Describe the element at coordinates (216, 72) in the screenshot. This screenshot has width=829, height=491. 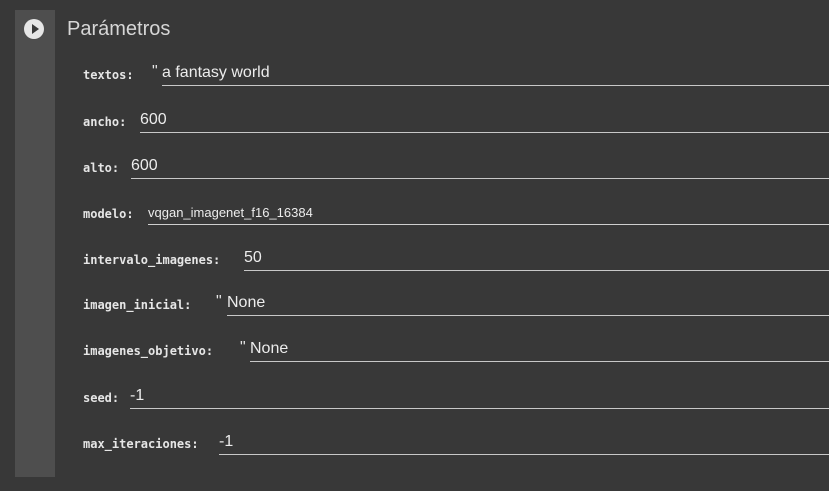
I see `field-value: a fantasy world` at that location.